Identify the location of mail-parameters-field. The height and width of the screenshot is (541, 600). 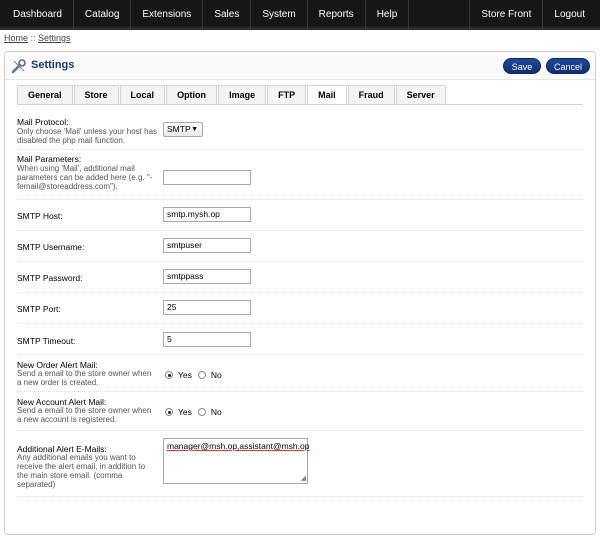
(207, 177).